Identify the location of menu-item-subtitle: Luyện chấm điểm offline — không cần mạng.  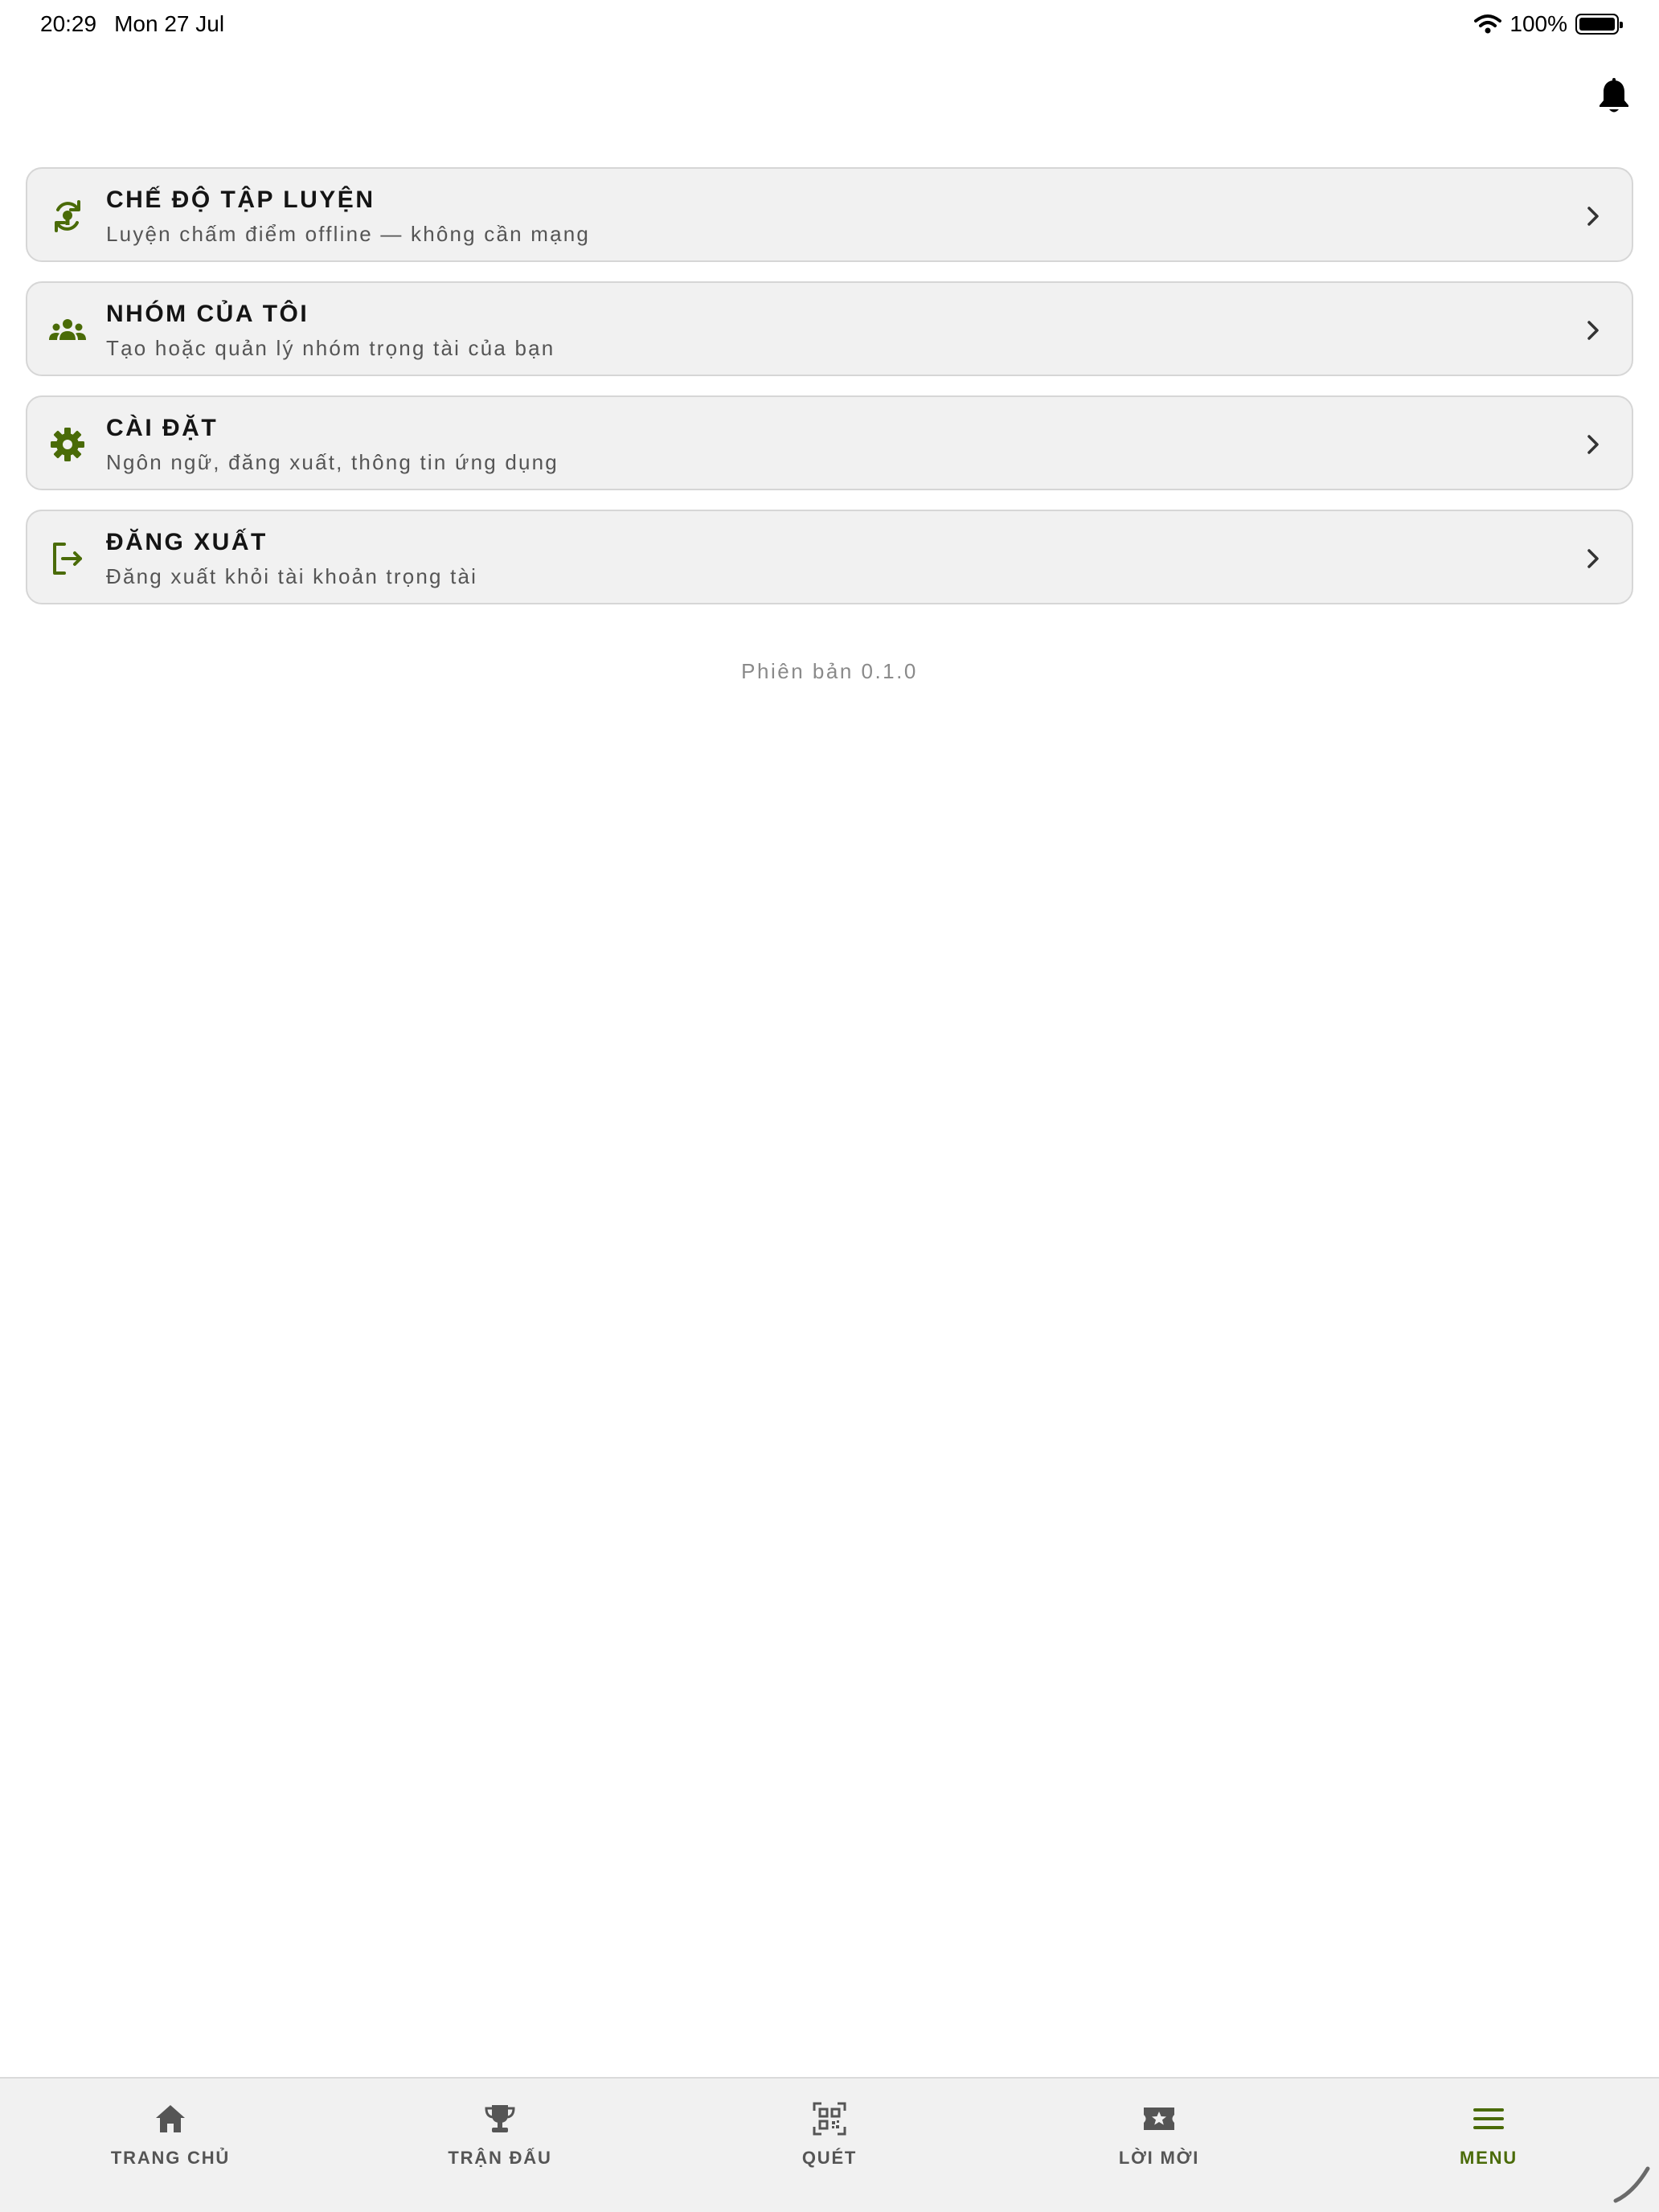
(348, 234).